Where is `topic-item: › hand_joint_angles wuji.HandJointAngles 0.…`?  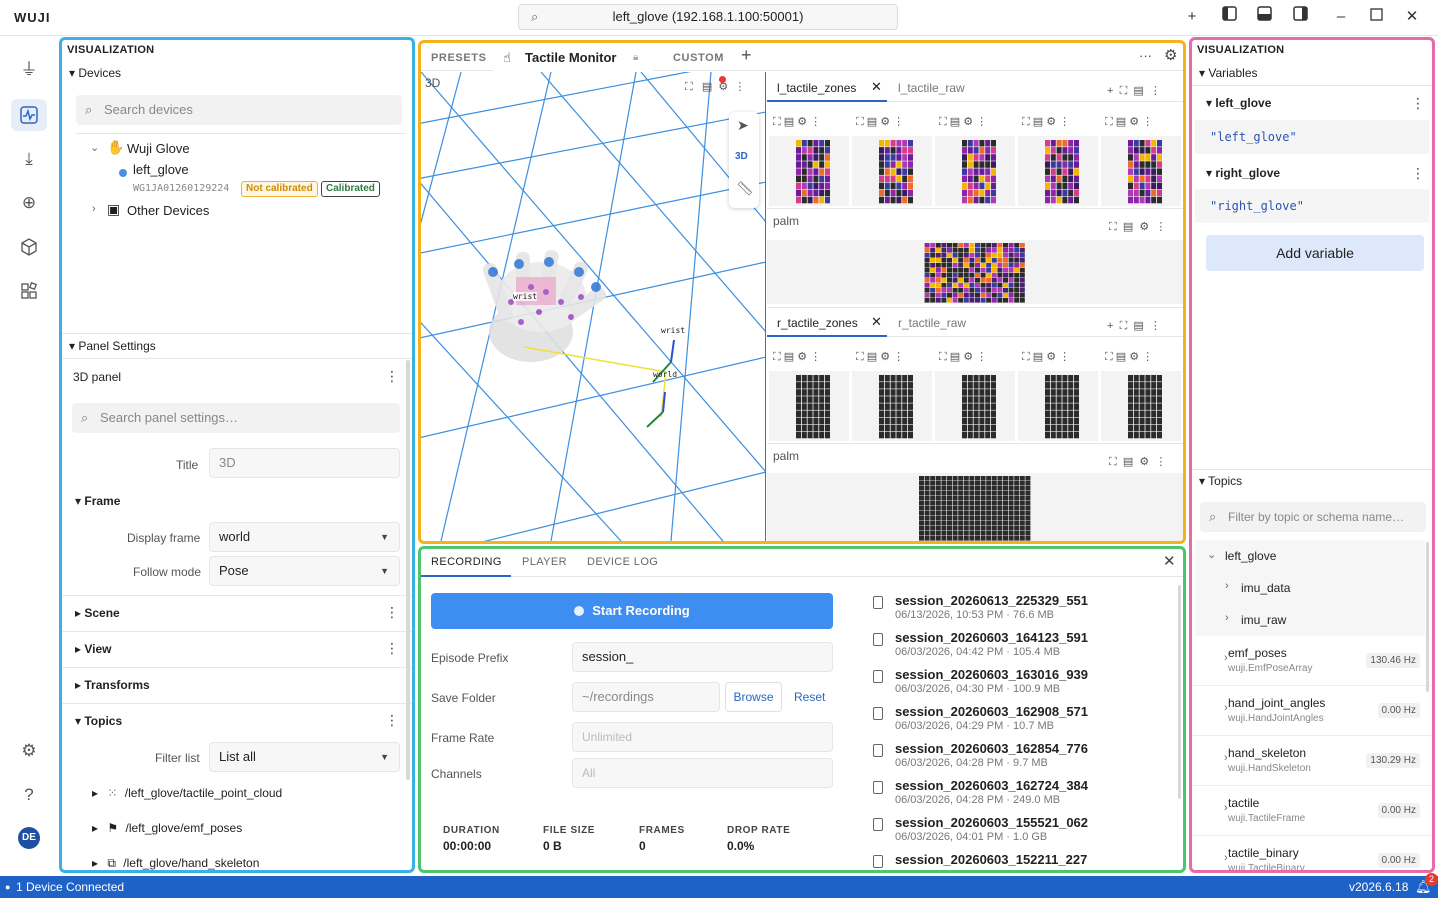
topic-item: › hand_joint_angles wuji.HandJointAngles 0.… is located at coordinates (1312, 712).